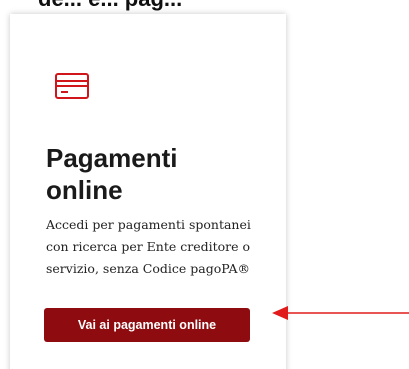  Describe the element at coordinates (112, 158) in the screenshot. I see `card-title-line1: Pagamenti` at that location.